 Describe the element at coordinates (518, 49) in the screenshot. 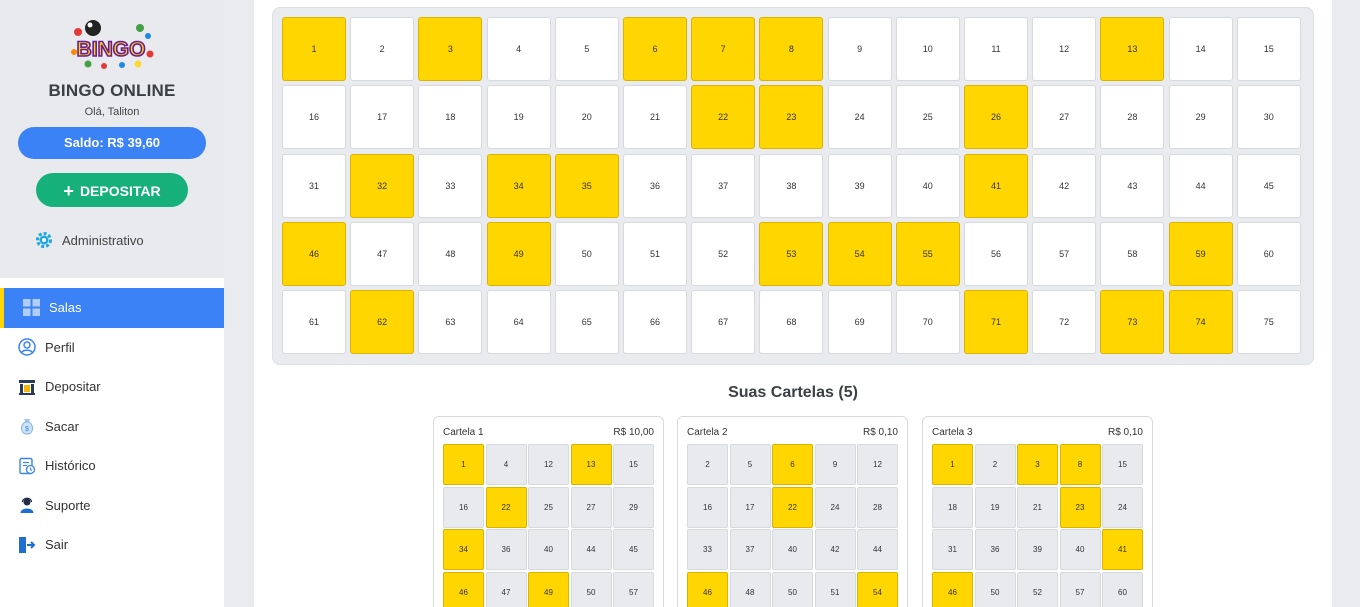

I see `board-number: 4` at that location.